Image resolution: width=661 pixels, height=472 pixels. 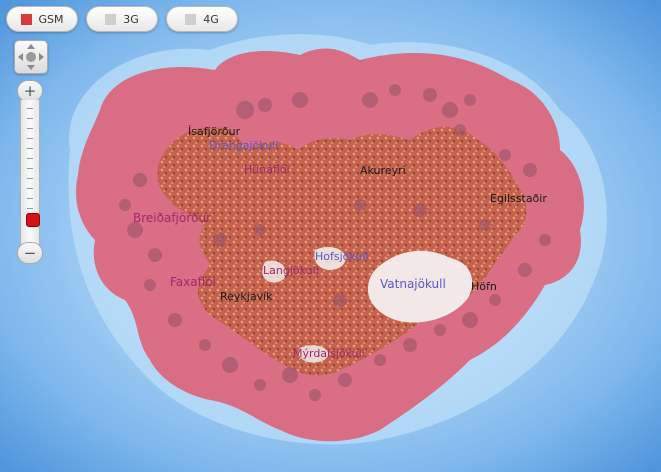 What do you see at coordinates (484, 286) in the screenshot?
I see `label-hofn: Höfn` at bounding box center [484, 286].